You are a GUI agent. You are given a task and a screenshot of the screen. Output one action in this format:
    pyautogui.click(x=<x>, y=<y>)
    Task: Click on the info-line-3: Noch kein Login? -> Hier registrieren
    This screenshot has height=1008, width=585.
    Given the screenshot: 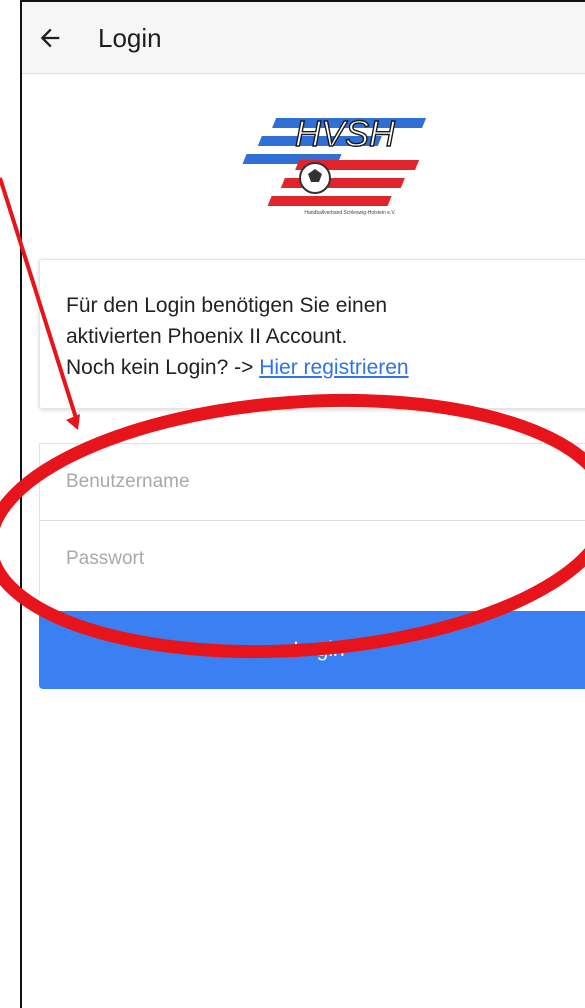 What is the action you would take?
    pyautogui.click(x=319, y=367)
    